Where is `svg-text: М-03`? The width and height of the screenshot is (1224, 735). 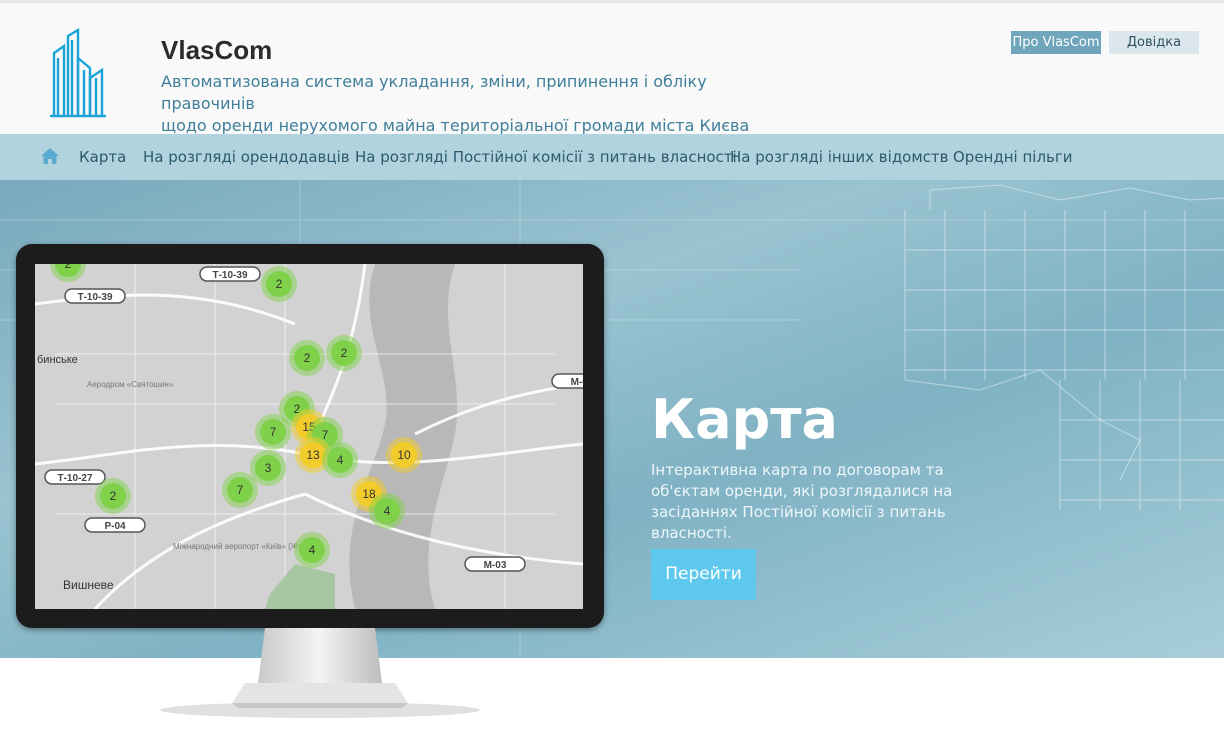 svg-text: М-03 is located at coordinates (495, 565).